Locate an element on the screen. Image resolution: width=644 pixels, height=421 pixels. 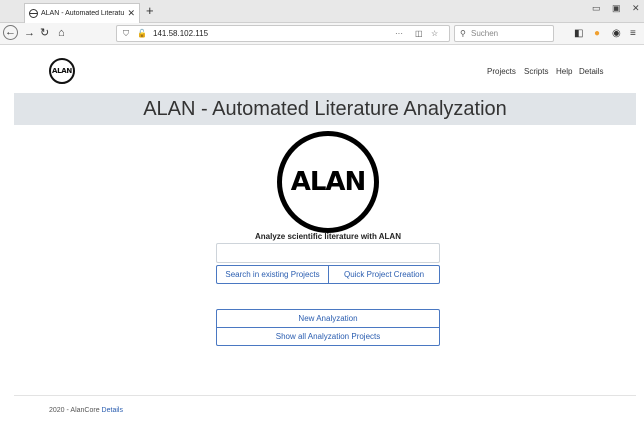
footer-text: 2020 - AlanCore is located at coordinates (74, 410).